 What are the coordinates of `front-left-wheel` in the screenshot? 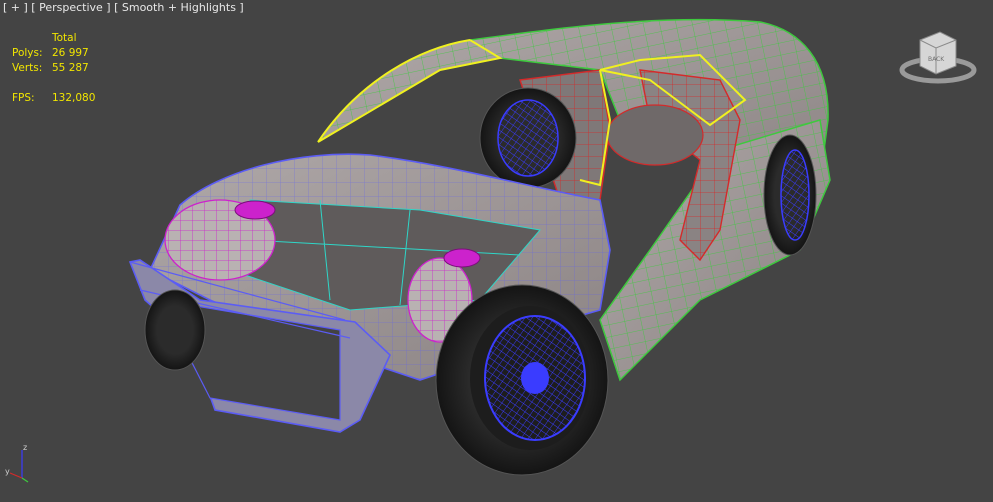 It's located at (175, 330).